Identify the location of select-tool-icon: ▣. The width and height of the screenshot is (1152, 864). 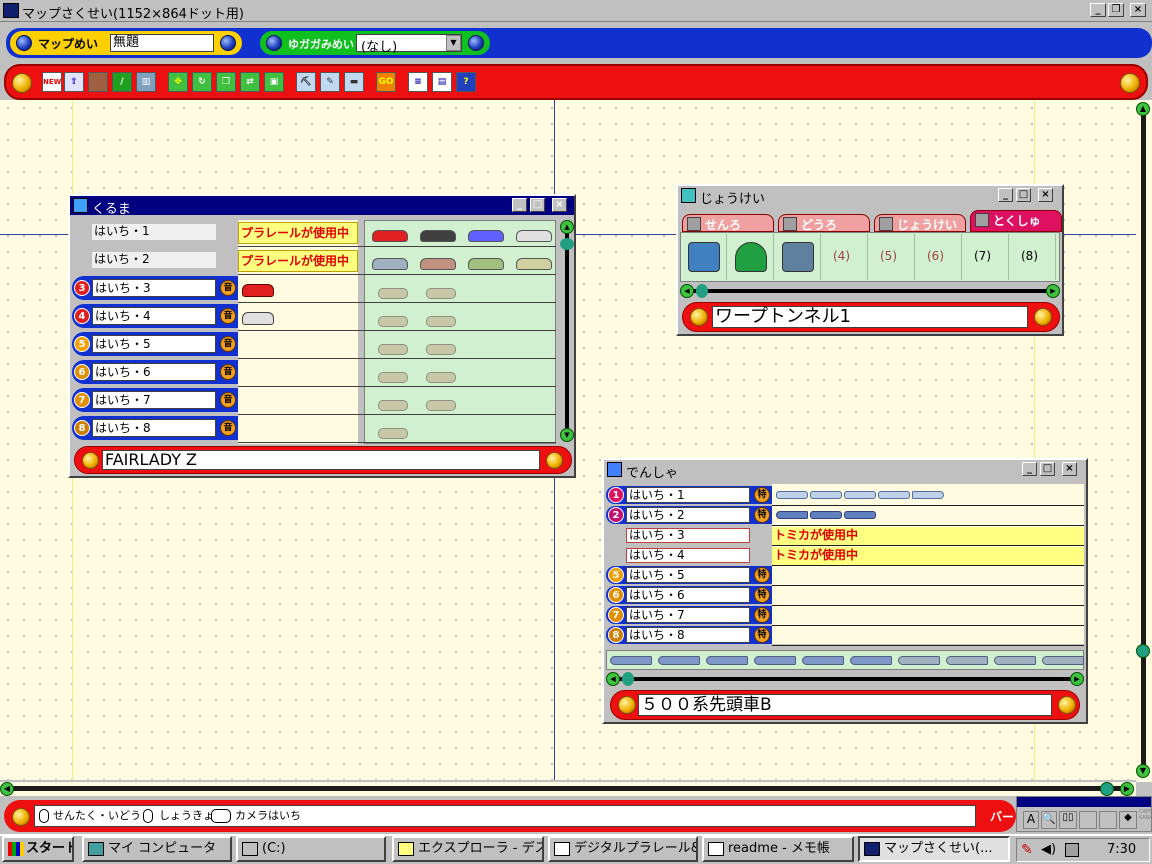
(274, 82).